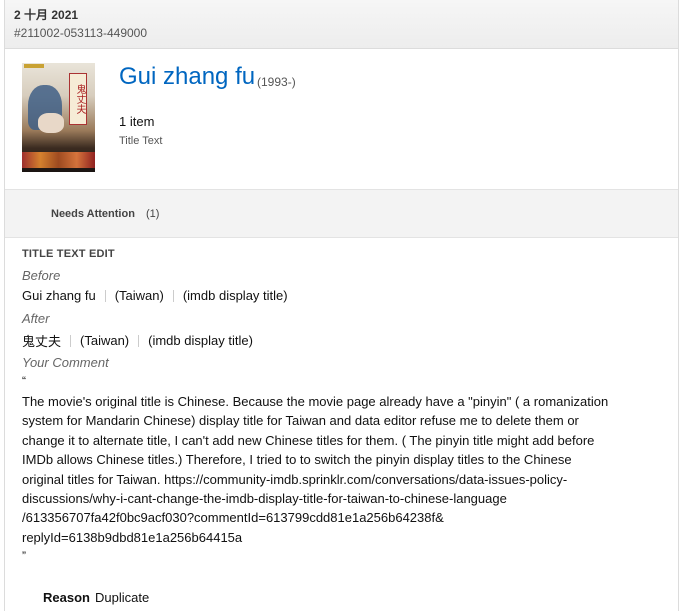  Describe the element at coordinates (65, 362) in the screenshot. I see `comment-label: Your Comment` at that location.